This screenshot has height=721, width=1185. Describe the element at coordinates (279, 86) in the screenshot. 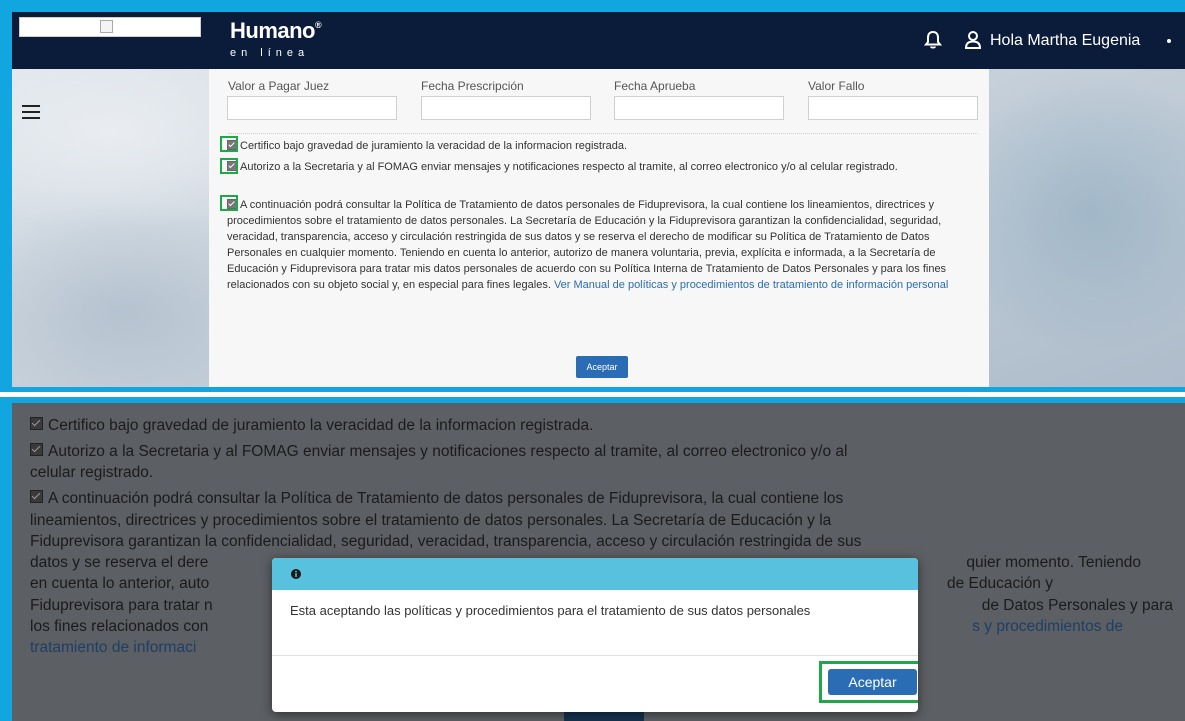

I see `field-label-valor-pagar-juez: Valor a Pagar Juez` at that location.